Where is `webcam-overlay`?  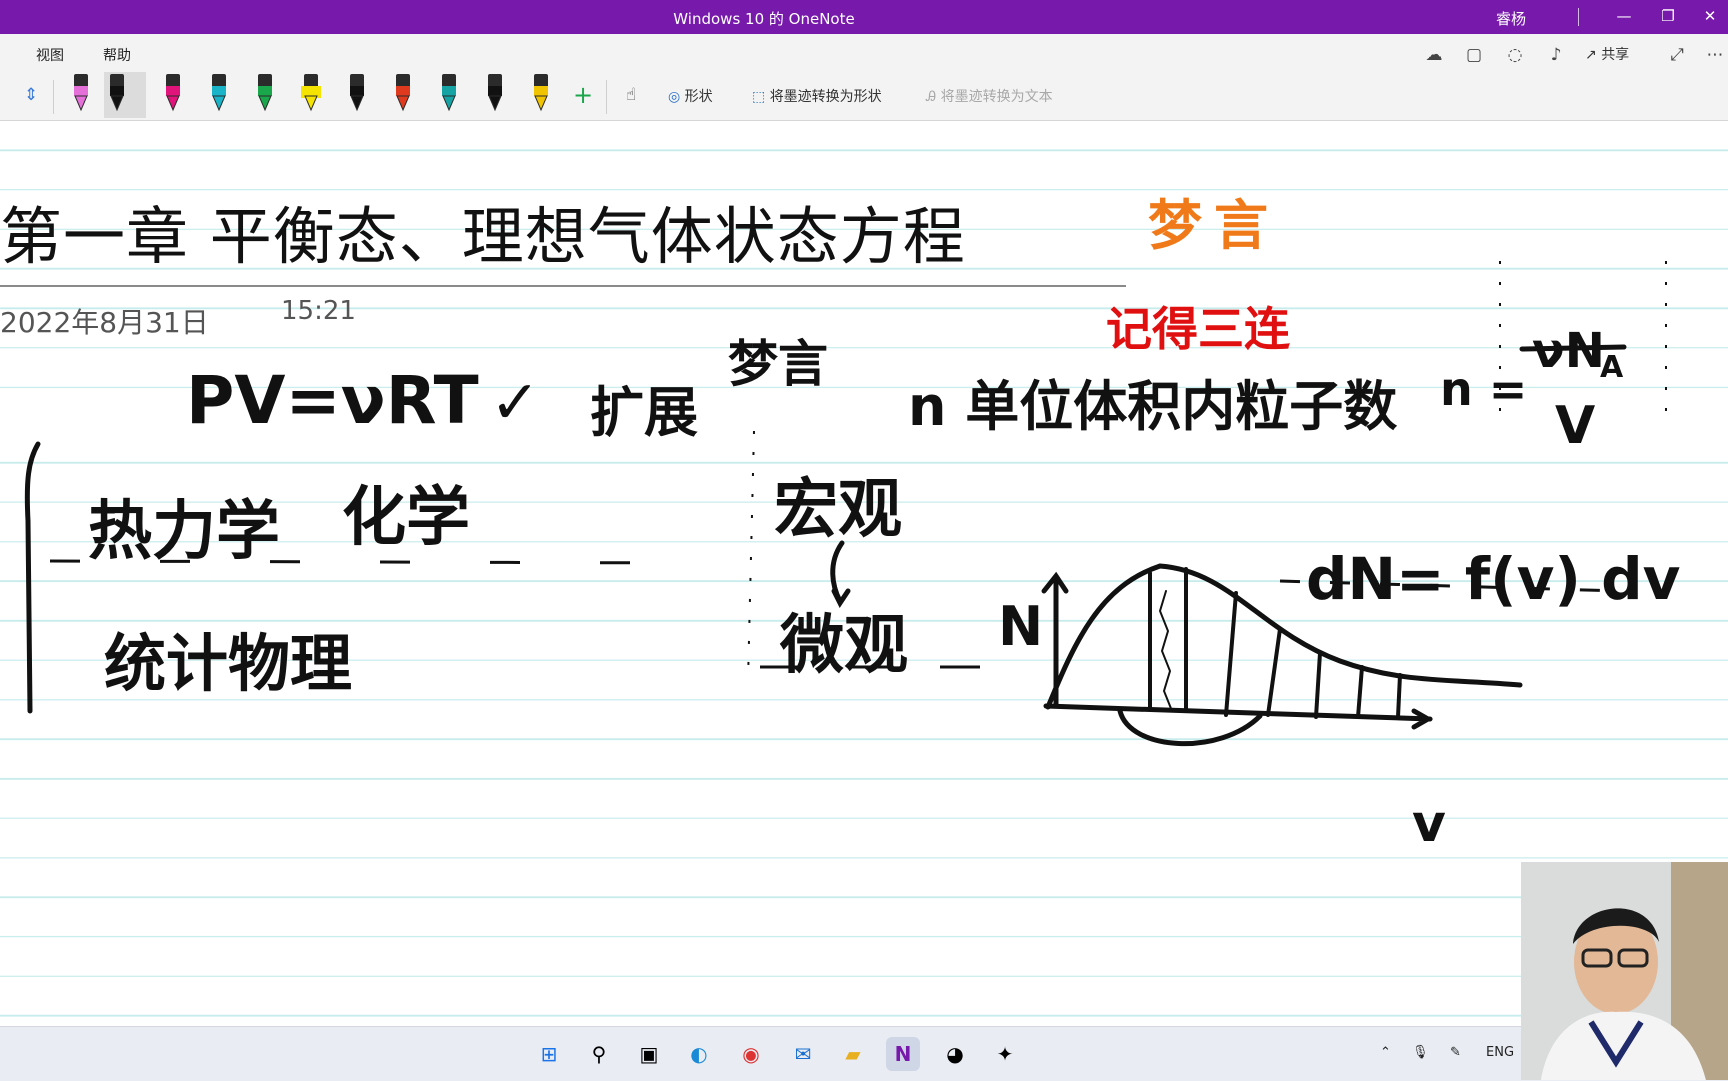 webcam-overlay is located at coordinates (1624, 971).